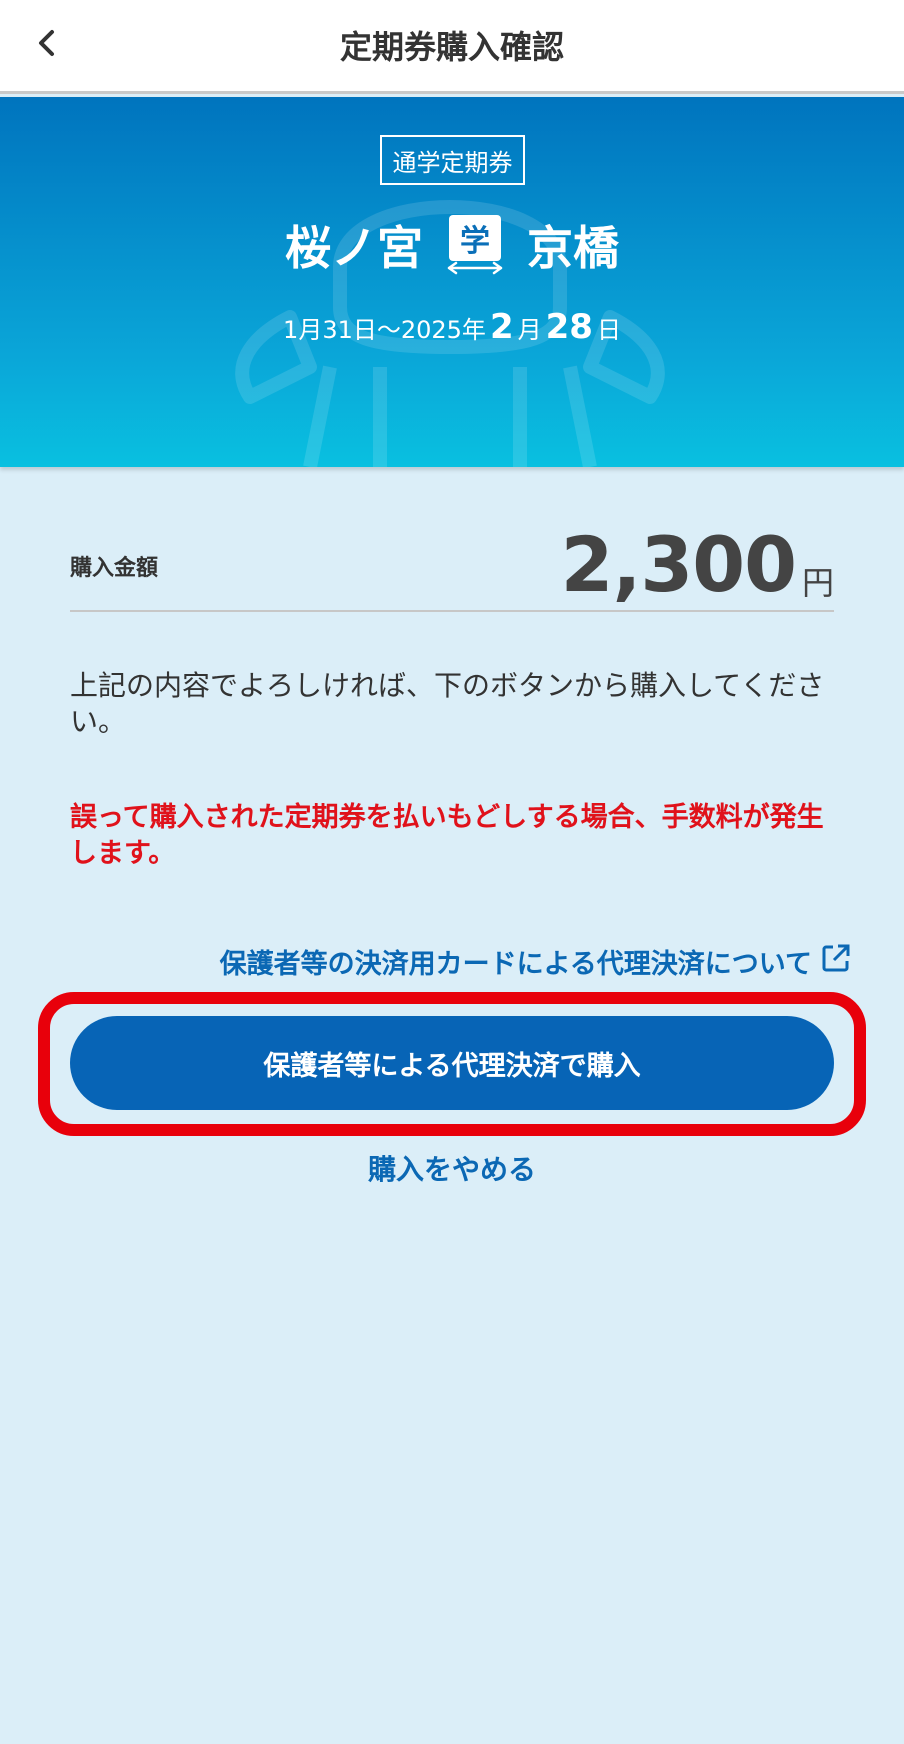 The height and width of the screenshot is (1744, 904). Describe the element at coordinates (475, 268) in the screenshot. I see `double-arrow-icon` at that location.